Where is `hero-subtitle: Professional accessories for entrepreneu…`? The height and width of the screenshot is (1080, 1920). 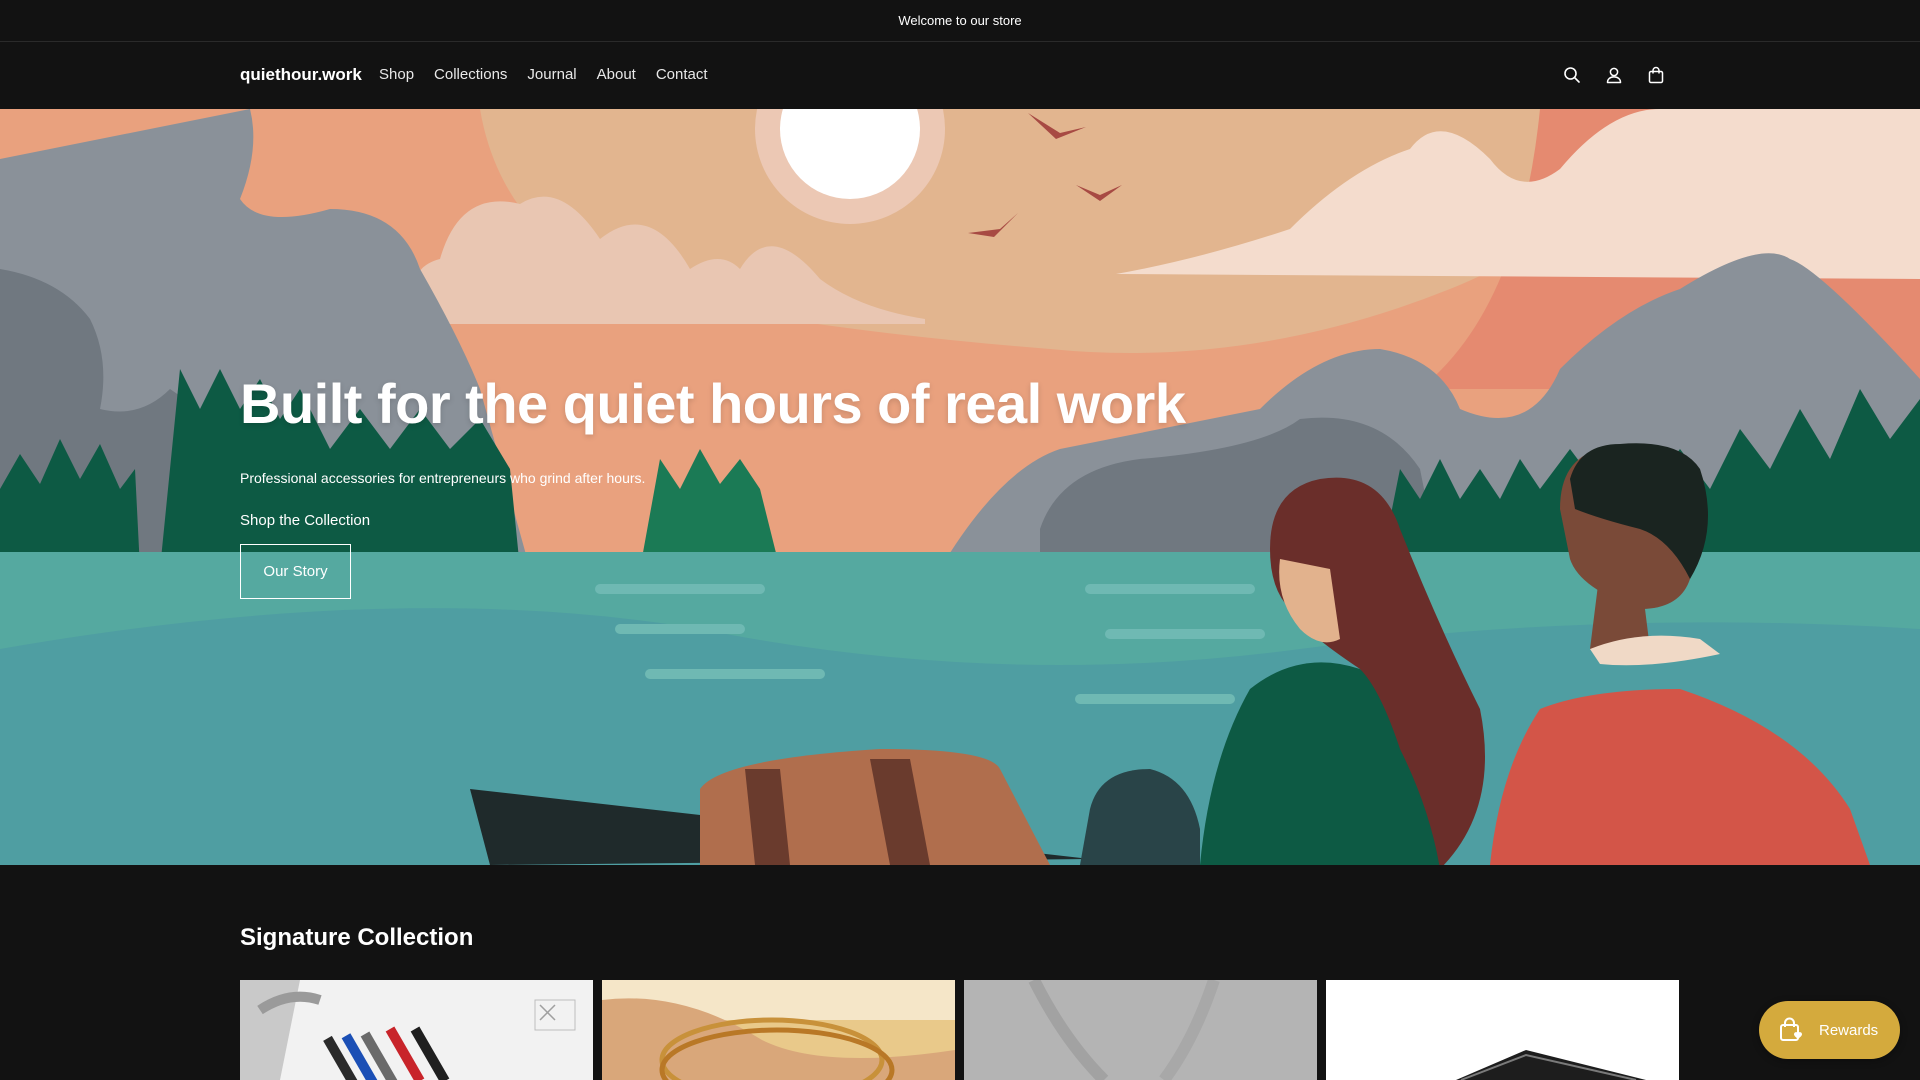 hero-subtitle: Professional accessories for entrepreneu… is located at coordinates (443, 478).